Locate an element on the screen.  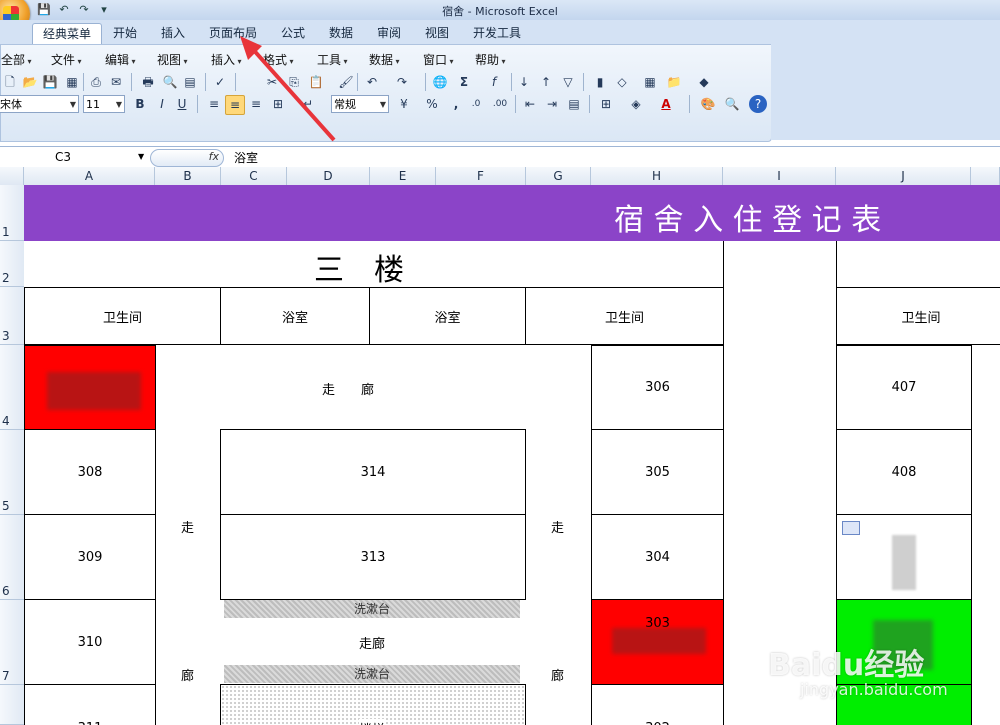
decrease-decimal-icon: .00 is located at coordinates (500, 104).